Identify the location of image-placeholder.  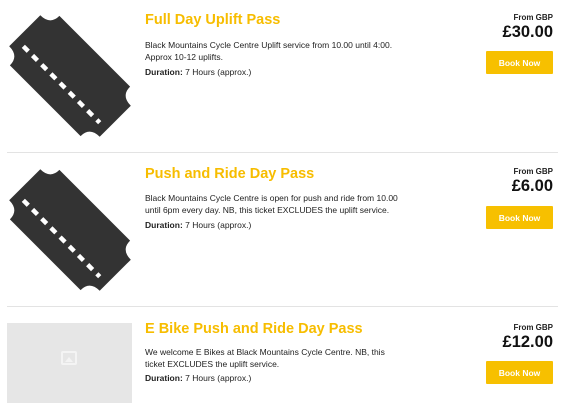
(69, 363).